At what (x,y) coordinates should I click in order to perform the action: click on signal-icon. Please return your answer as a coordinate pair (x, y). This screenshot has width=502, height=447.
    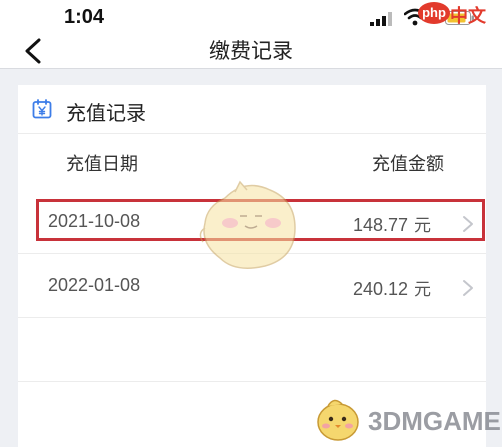
    Looking at the image, I should click on (381, 19).